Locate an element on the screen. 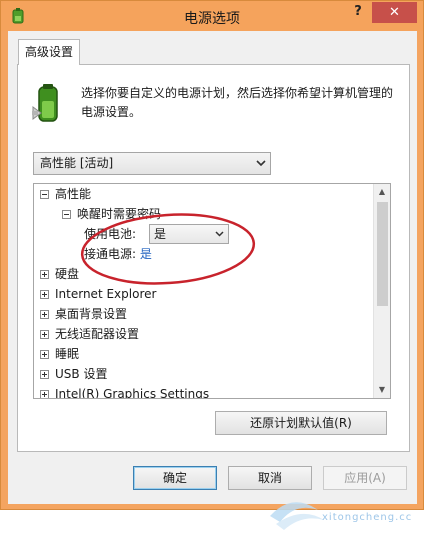 Image resolution: width=427 pixels, height=537 pixels. scroll-up-arrow-icon: ▲ is located at coordinates (382, 192).